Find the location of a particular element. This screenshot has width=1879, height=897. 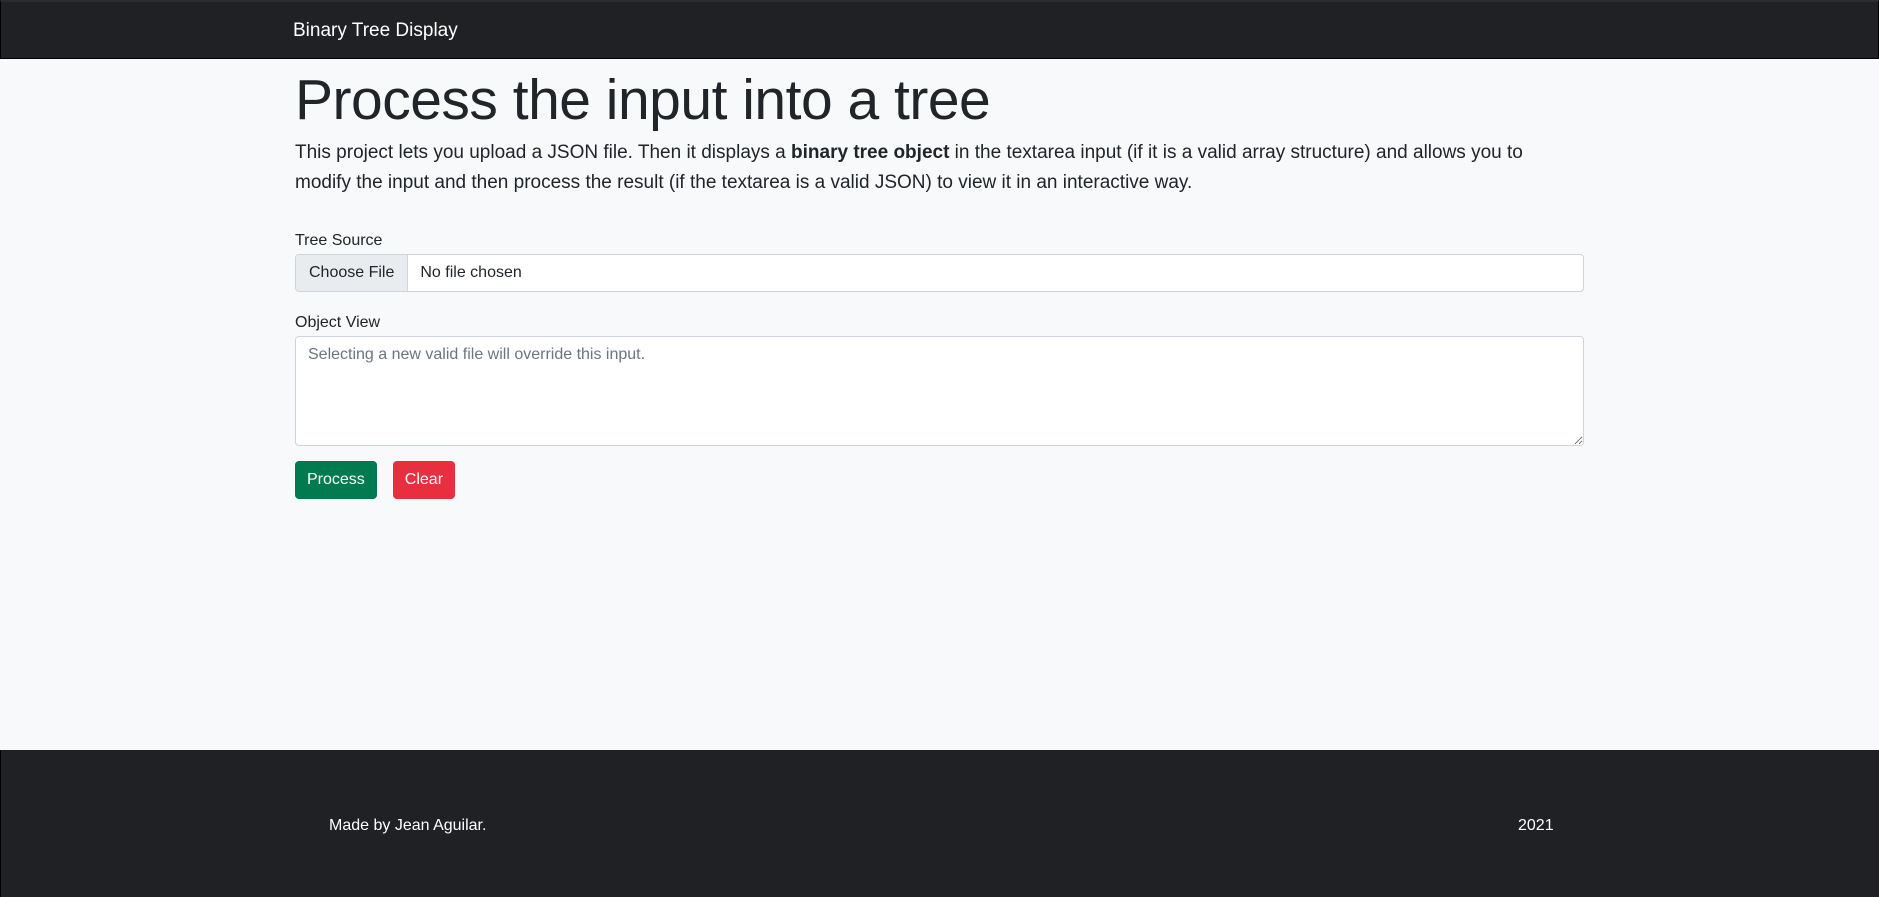

choose-file-button: Choose File is located at coordinates (352, 273).